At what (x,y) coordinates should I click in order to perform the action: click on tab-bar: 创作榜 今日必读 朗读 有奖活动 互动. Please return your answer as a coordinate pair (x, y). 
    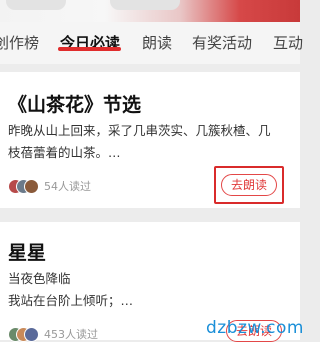
    Looking at the image, I should click on (151, 43).